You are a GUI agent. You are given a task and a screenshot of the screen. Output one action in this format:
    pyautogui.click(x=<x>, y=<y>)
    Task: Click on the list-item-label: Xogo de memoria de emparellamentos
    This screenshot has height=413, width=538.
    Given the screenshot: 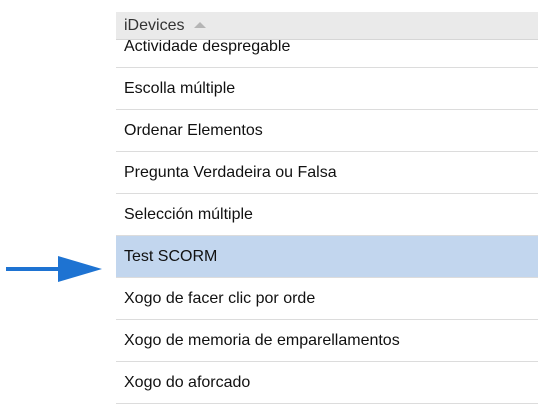 What is the action you would take?
    pyautogui.click(x=262, y=340)
    